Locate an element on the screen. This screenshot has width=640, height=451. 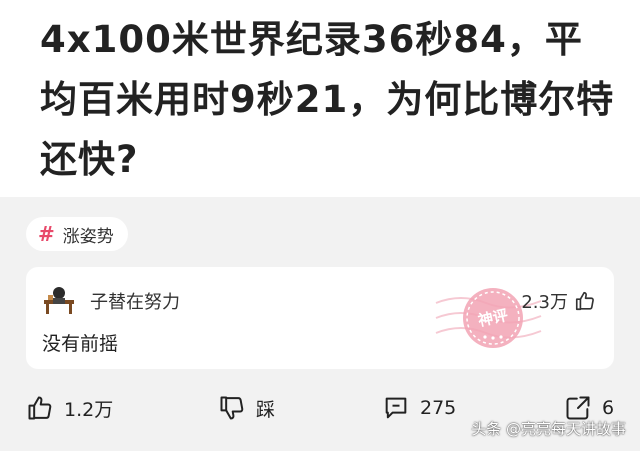
comment-count: 275 is located at coordinates (438, 408).